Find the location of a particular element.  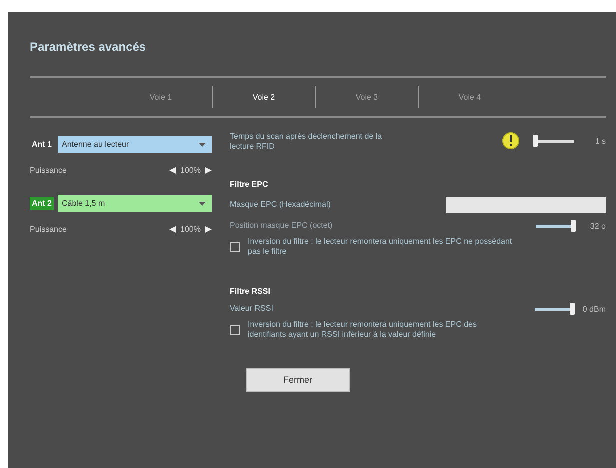

position-label: Position masque EPC (octet) is located at coordinates (281, 226).